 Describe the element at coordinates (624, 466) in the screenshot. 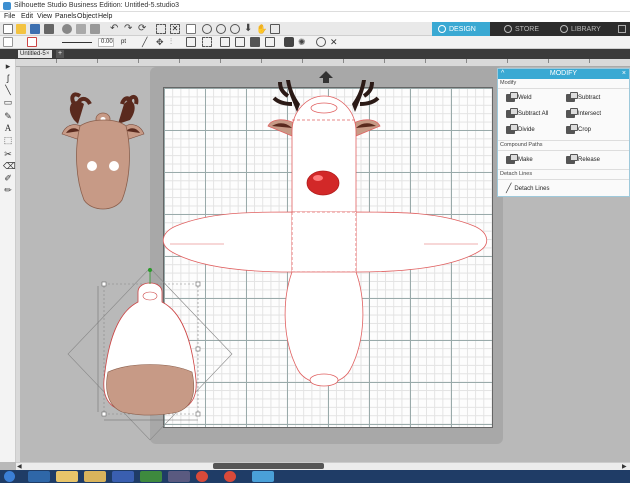

I see `scroll-right-icon: ▶` at that location.